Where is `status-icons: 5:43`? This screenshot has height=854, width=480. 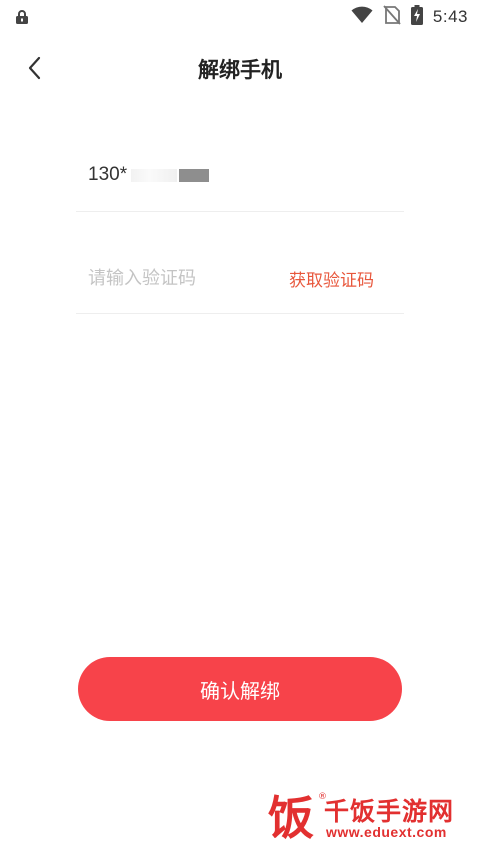 status-icons: 5:43 is located at coordinates (409, 17).